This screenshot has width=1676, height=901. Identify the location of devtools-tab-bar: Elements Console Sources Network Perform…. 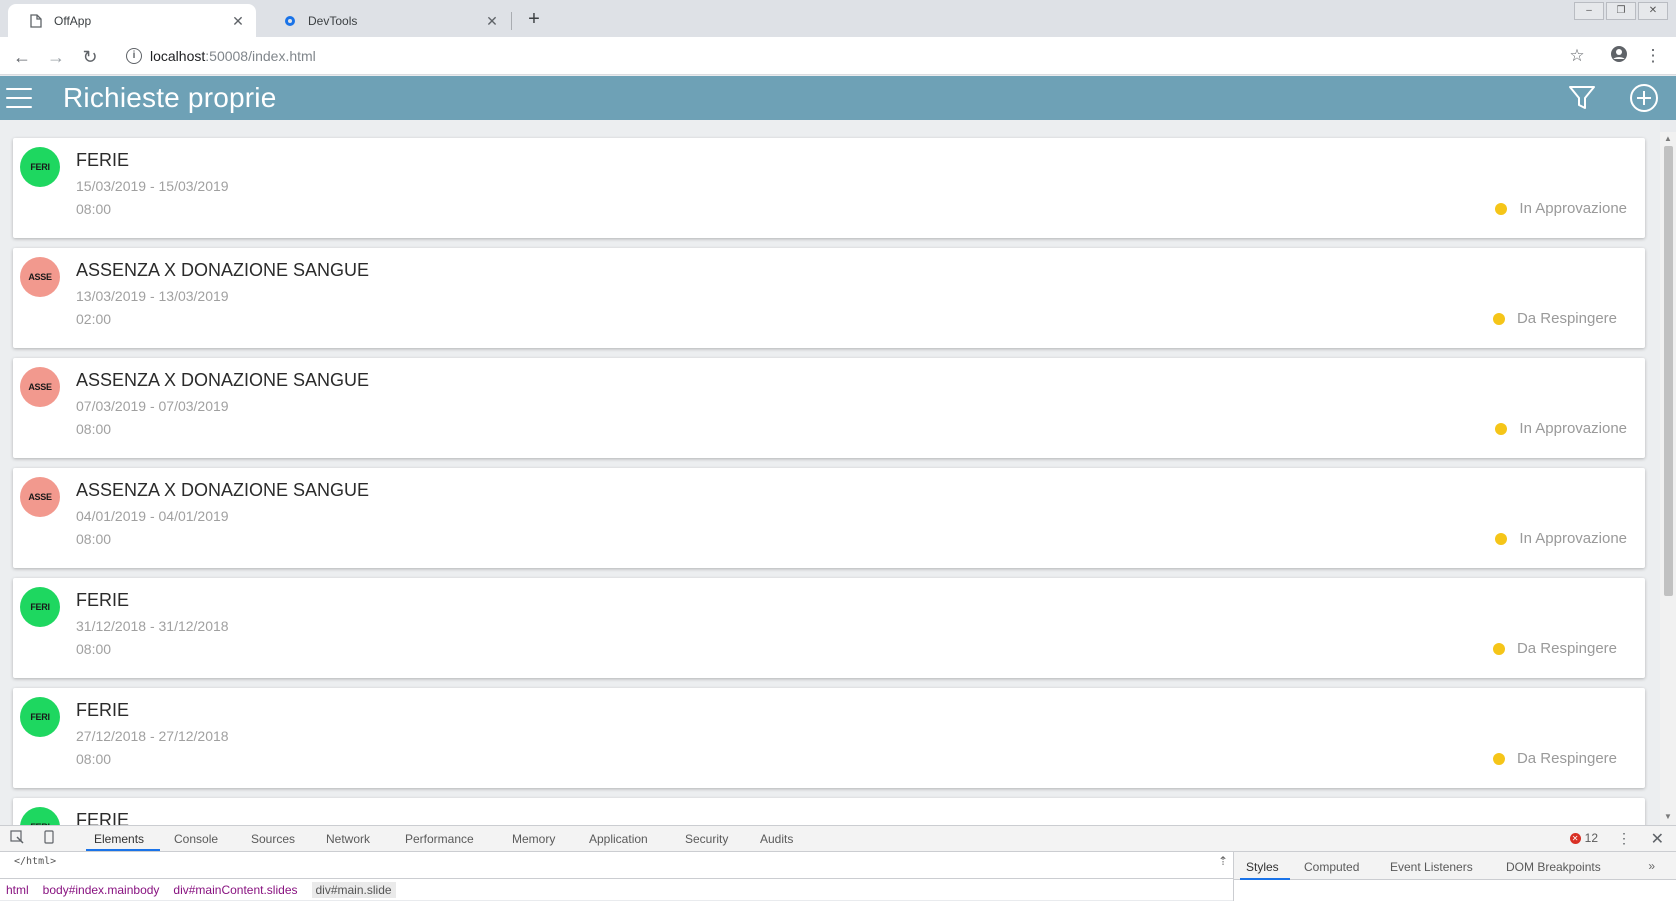
(838, 839).